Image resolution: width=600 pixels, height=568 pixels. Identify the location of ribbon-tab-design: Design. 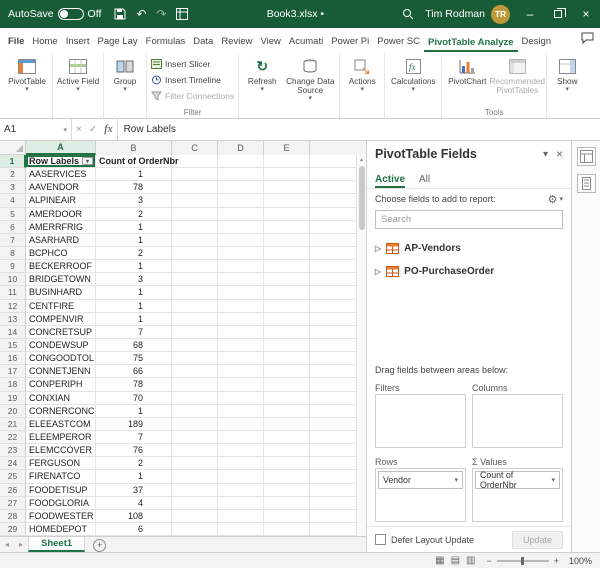
(537, 44).